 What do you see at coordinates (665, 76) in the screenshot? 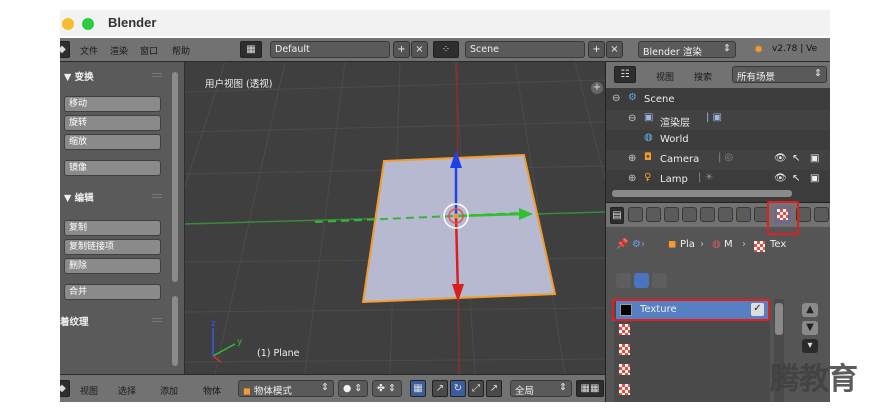
I see `outliner-menu-view: 视图` at bounding box center [665, 76].